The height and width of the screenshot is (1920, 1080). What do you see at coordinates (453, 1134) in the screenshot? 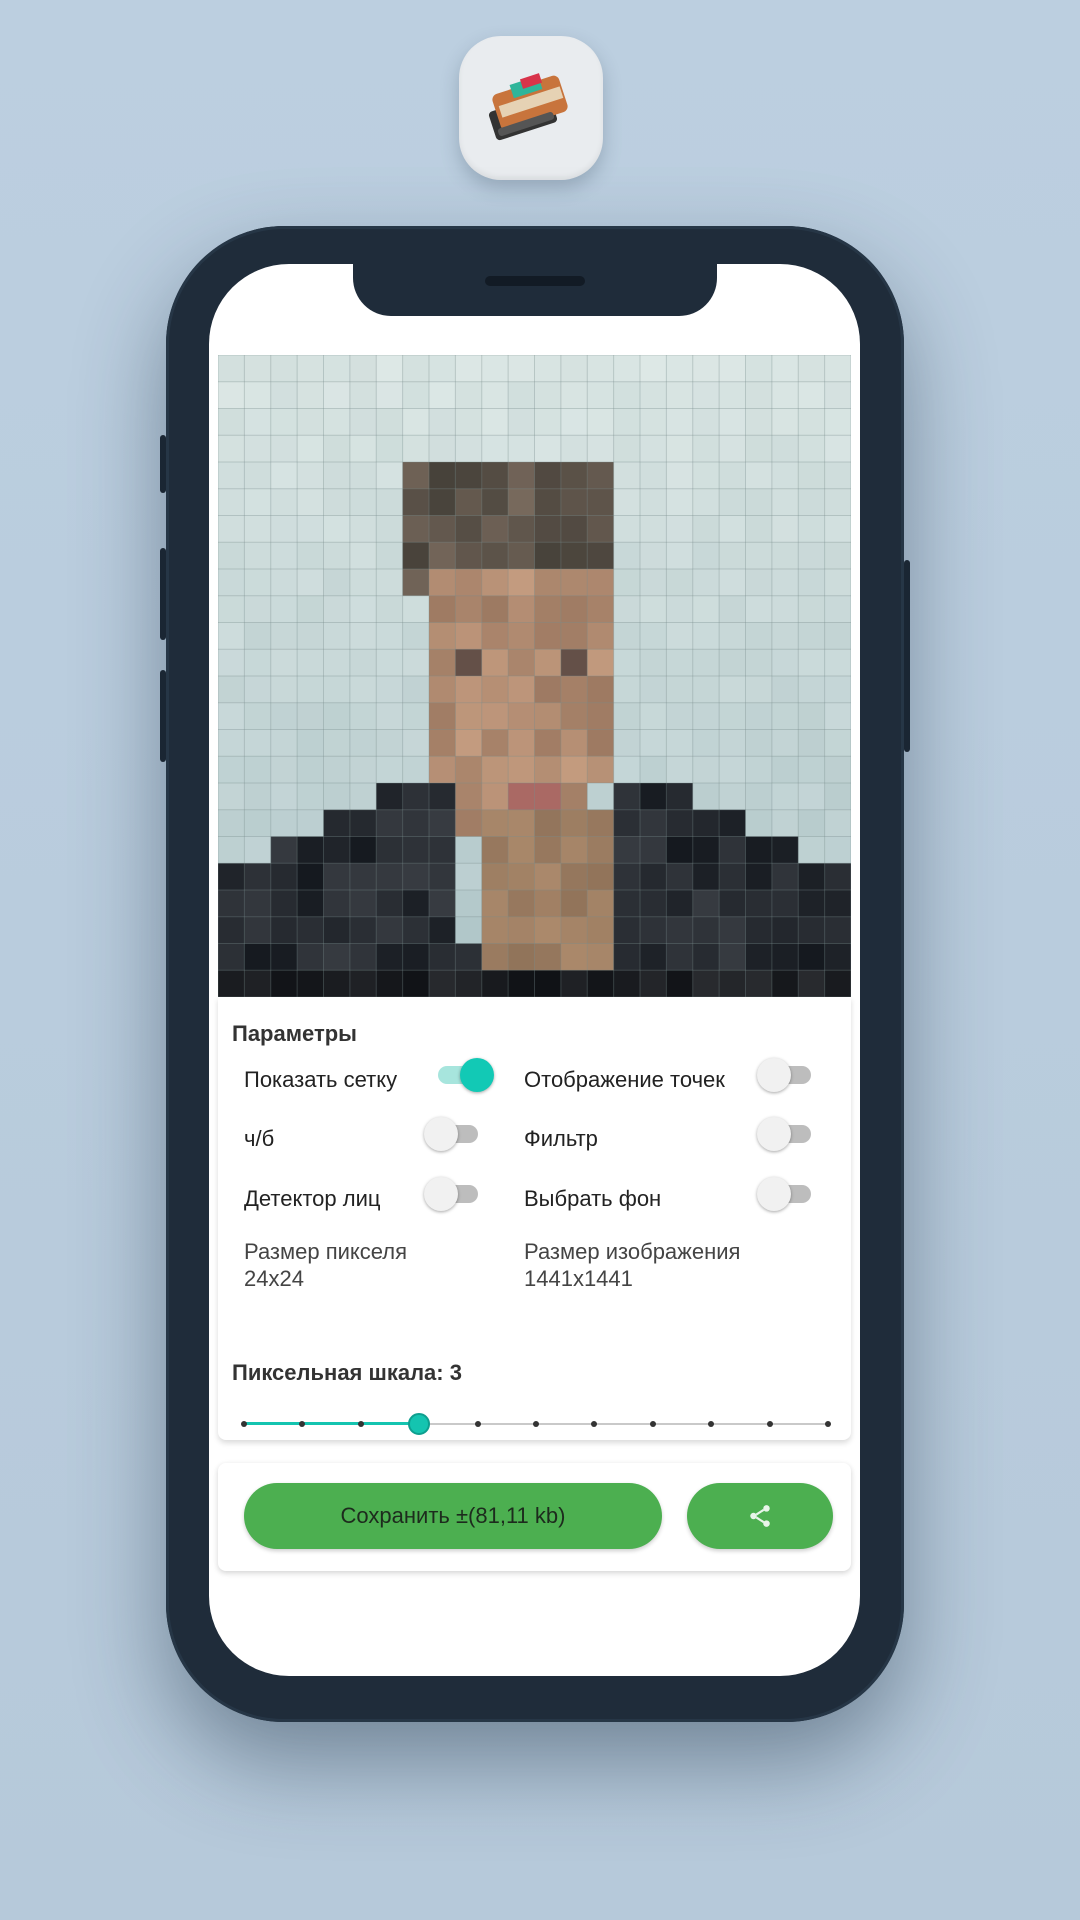
I see `bw-toggle` at bounding box center [453, 1134].